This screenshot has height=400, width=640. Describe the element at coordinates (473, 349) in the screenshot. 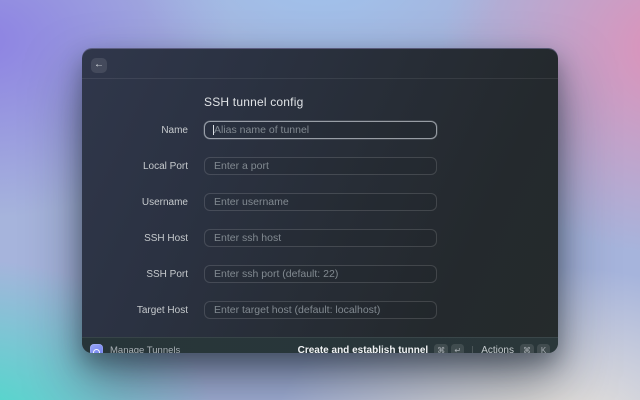

I see `footer-divider` at that location.